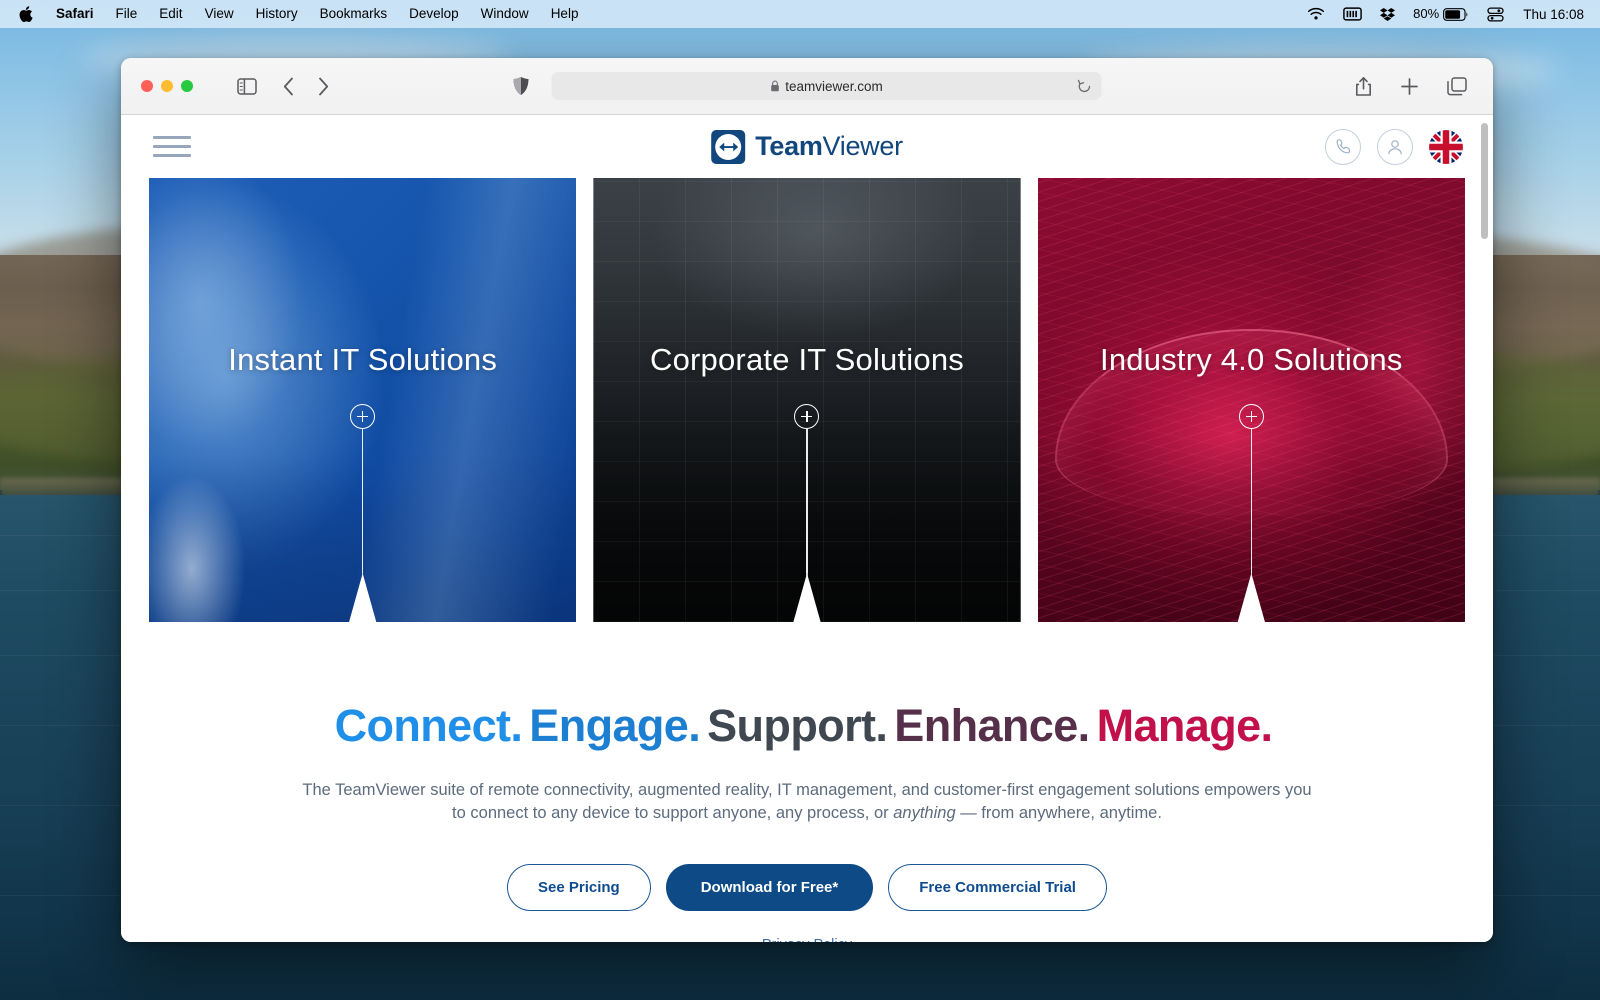  I want to click on menu-item-window: Window, so click(505, 14).